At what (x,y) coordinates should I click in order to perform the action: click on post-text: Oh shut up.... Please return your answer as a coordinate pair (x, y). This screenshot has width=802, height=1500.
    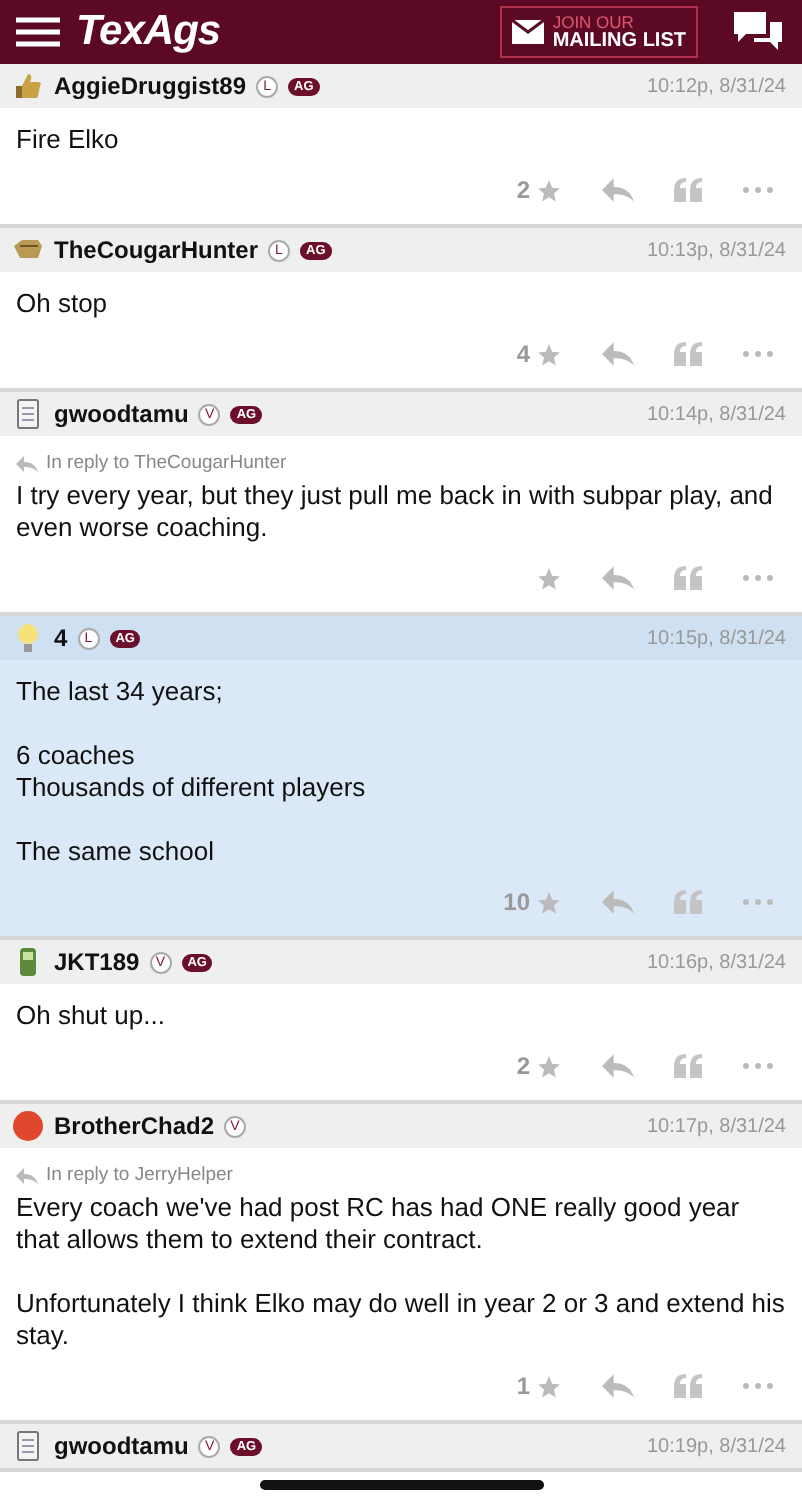
    Looking at the image, I should click on (91, 1016).